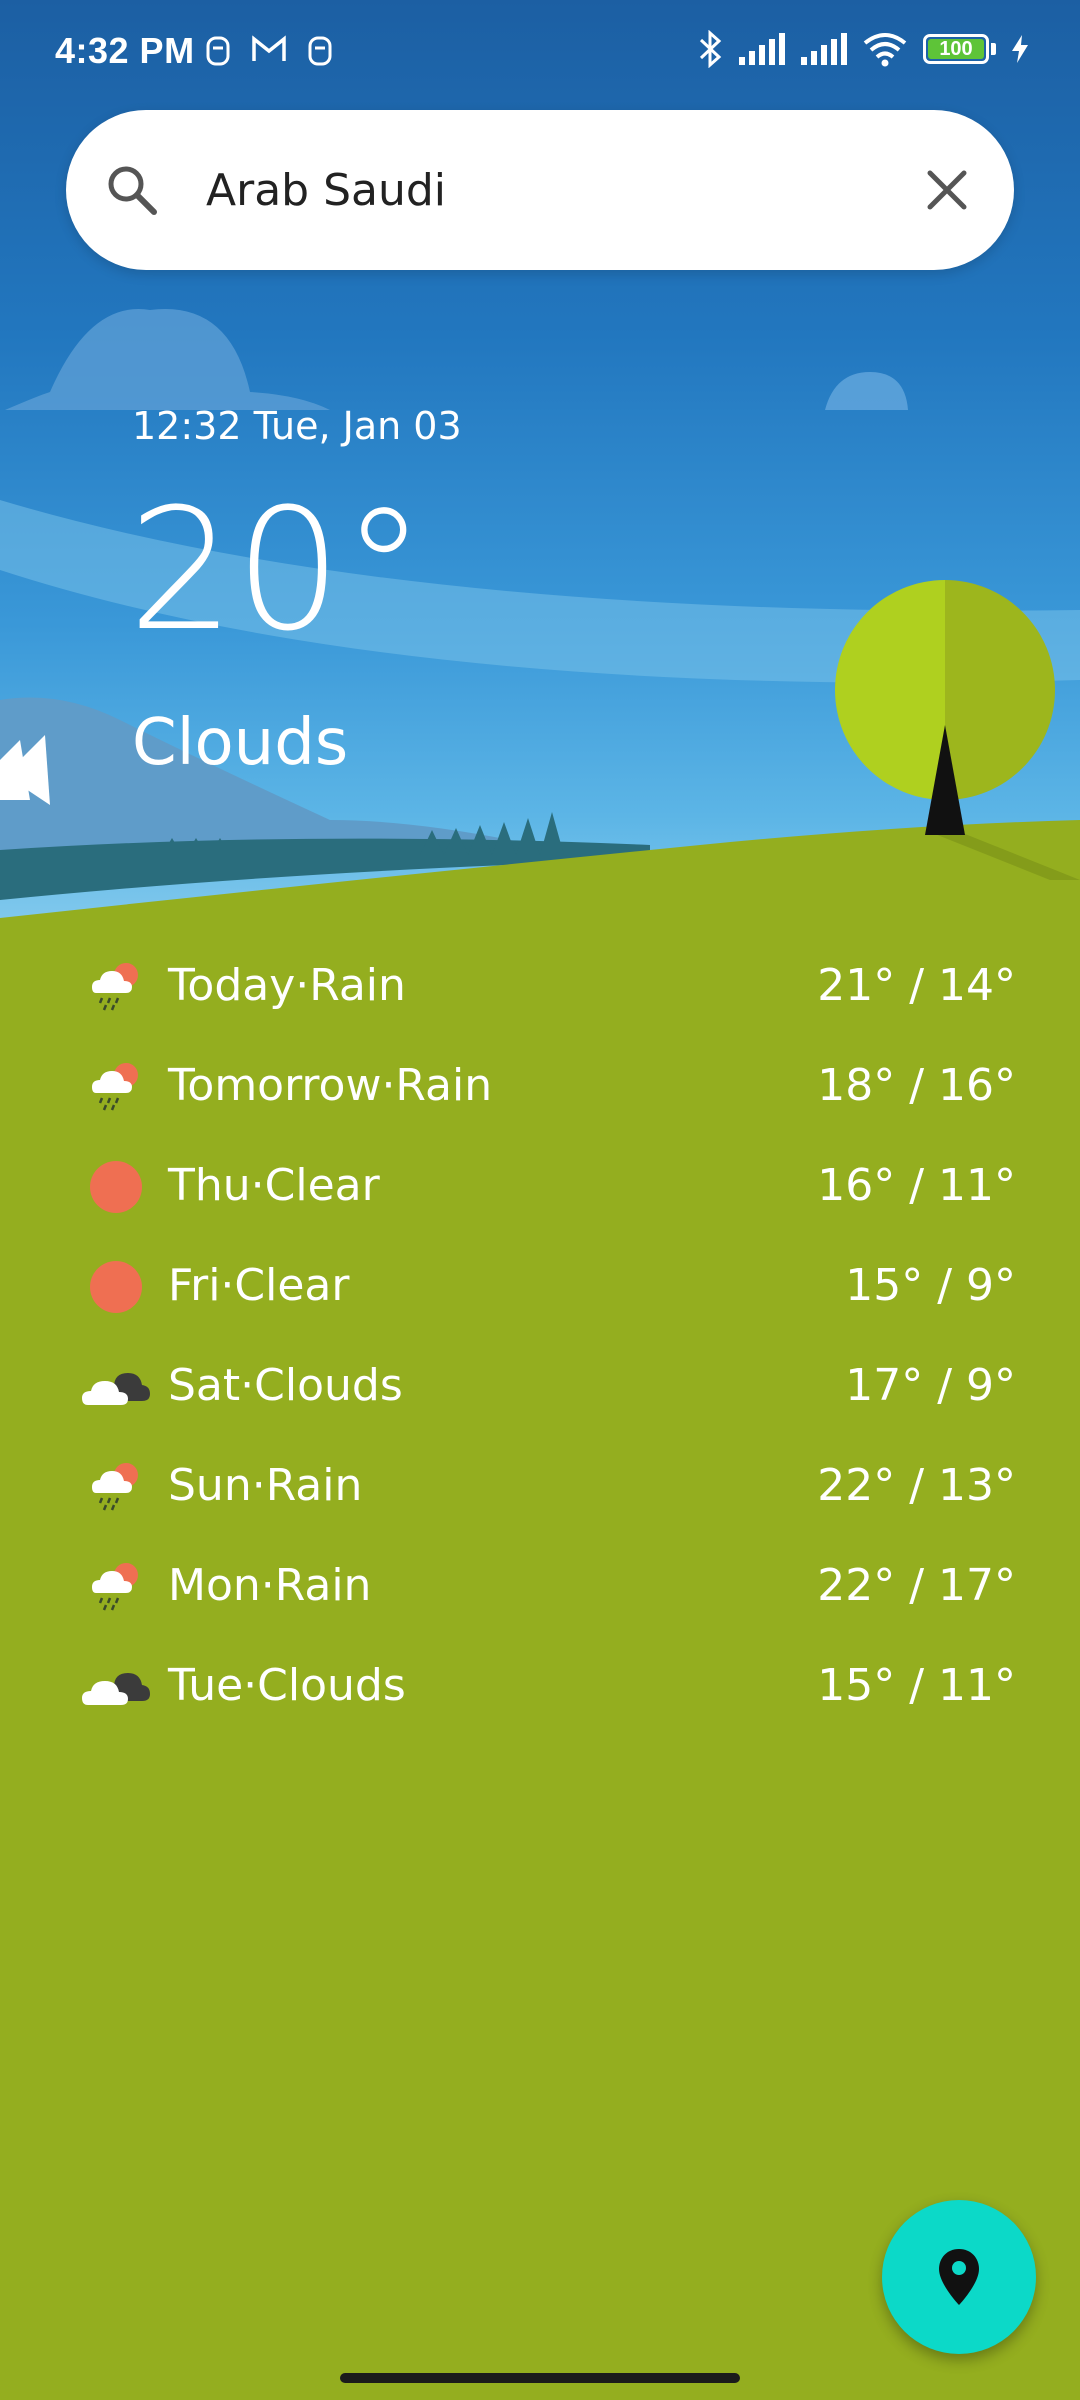  Describe the element at coordinates (540, 2378) in the screenshot. I see `home-indicator` at that location.